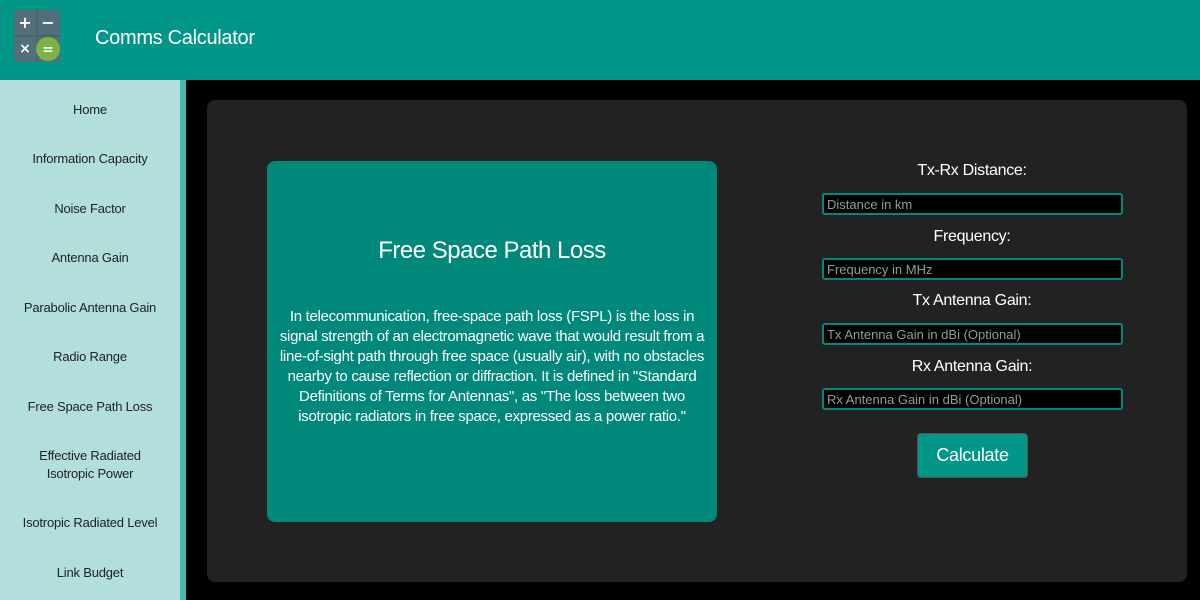 The image size is (1200, 600). What do you see at coordinates (90, 308) in the screenshot?
I see `sidebar-item-parabolic-antenna-gain: Parabolic Antenna Gain` at bounding box center [90, 308].